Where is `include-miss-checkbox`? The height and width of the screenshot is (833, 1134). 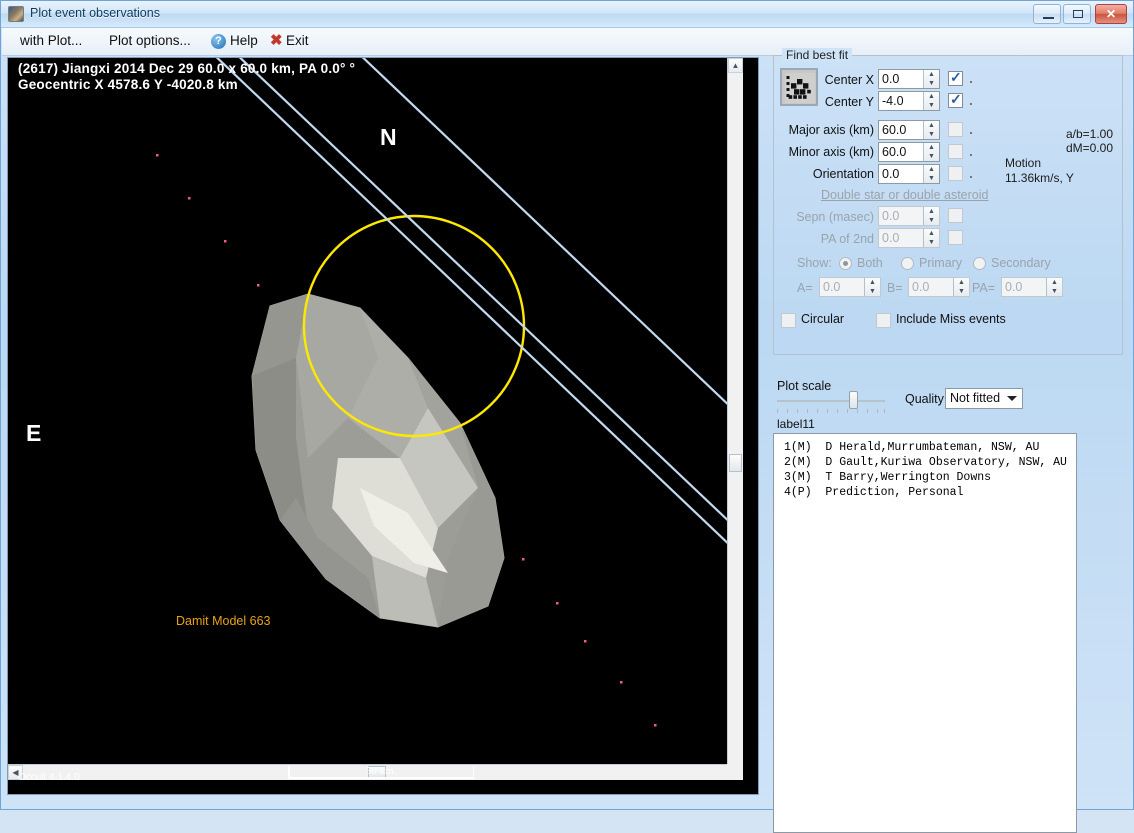 include-miss-checkbox is located at coordinates (883, 320).